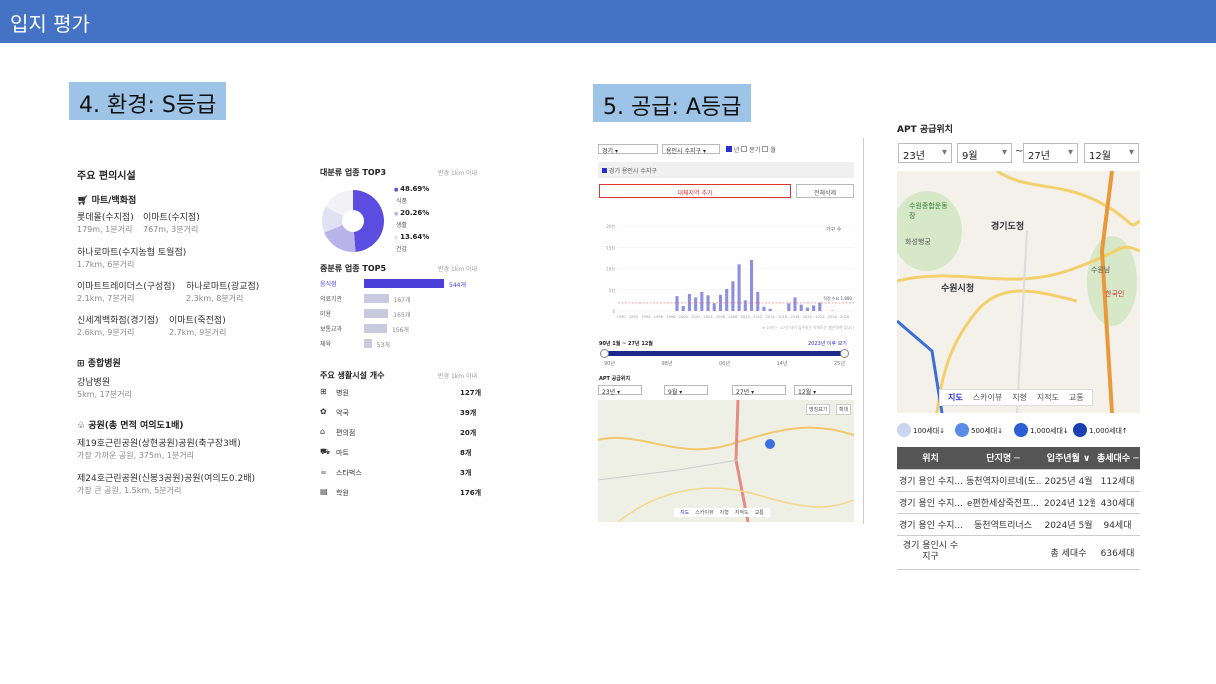 This screenshot has height=684, width=1216. Describe the element at coordinates (342, 413) in the screenshot. I see `life-name: 약국` at that location.